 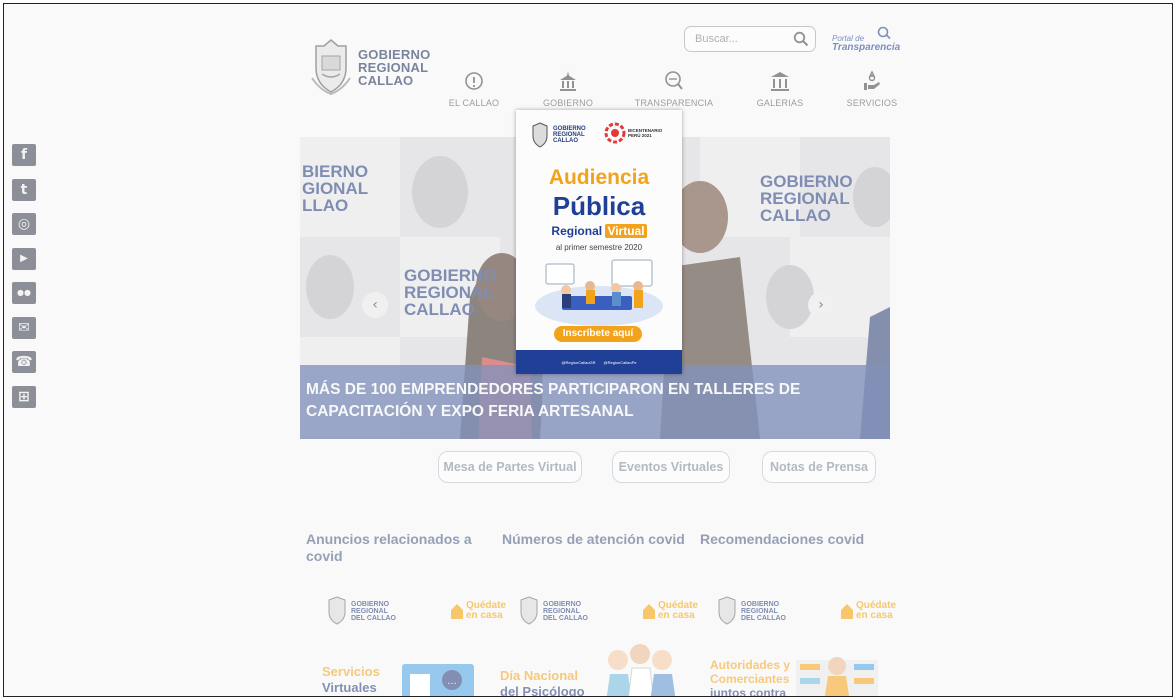 I want to click on poster-subtitle: al primer semestre 2020, so click(x=599, y=247).